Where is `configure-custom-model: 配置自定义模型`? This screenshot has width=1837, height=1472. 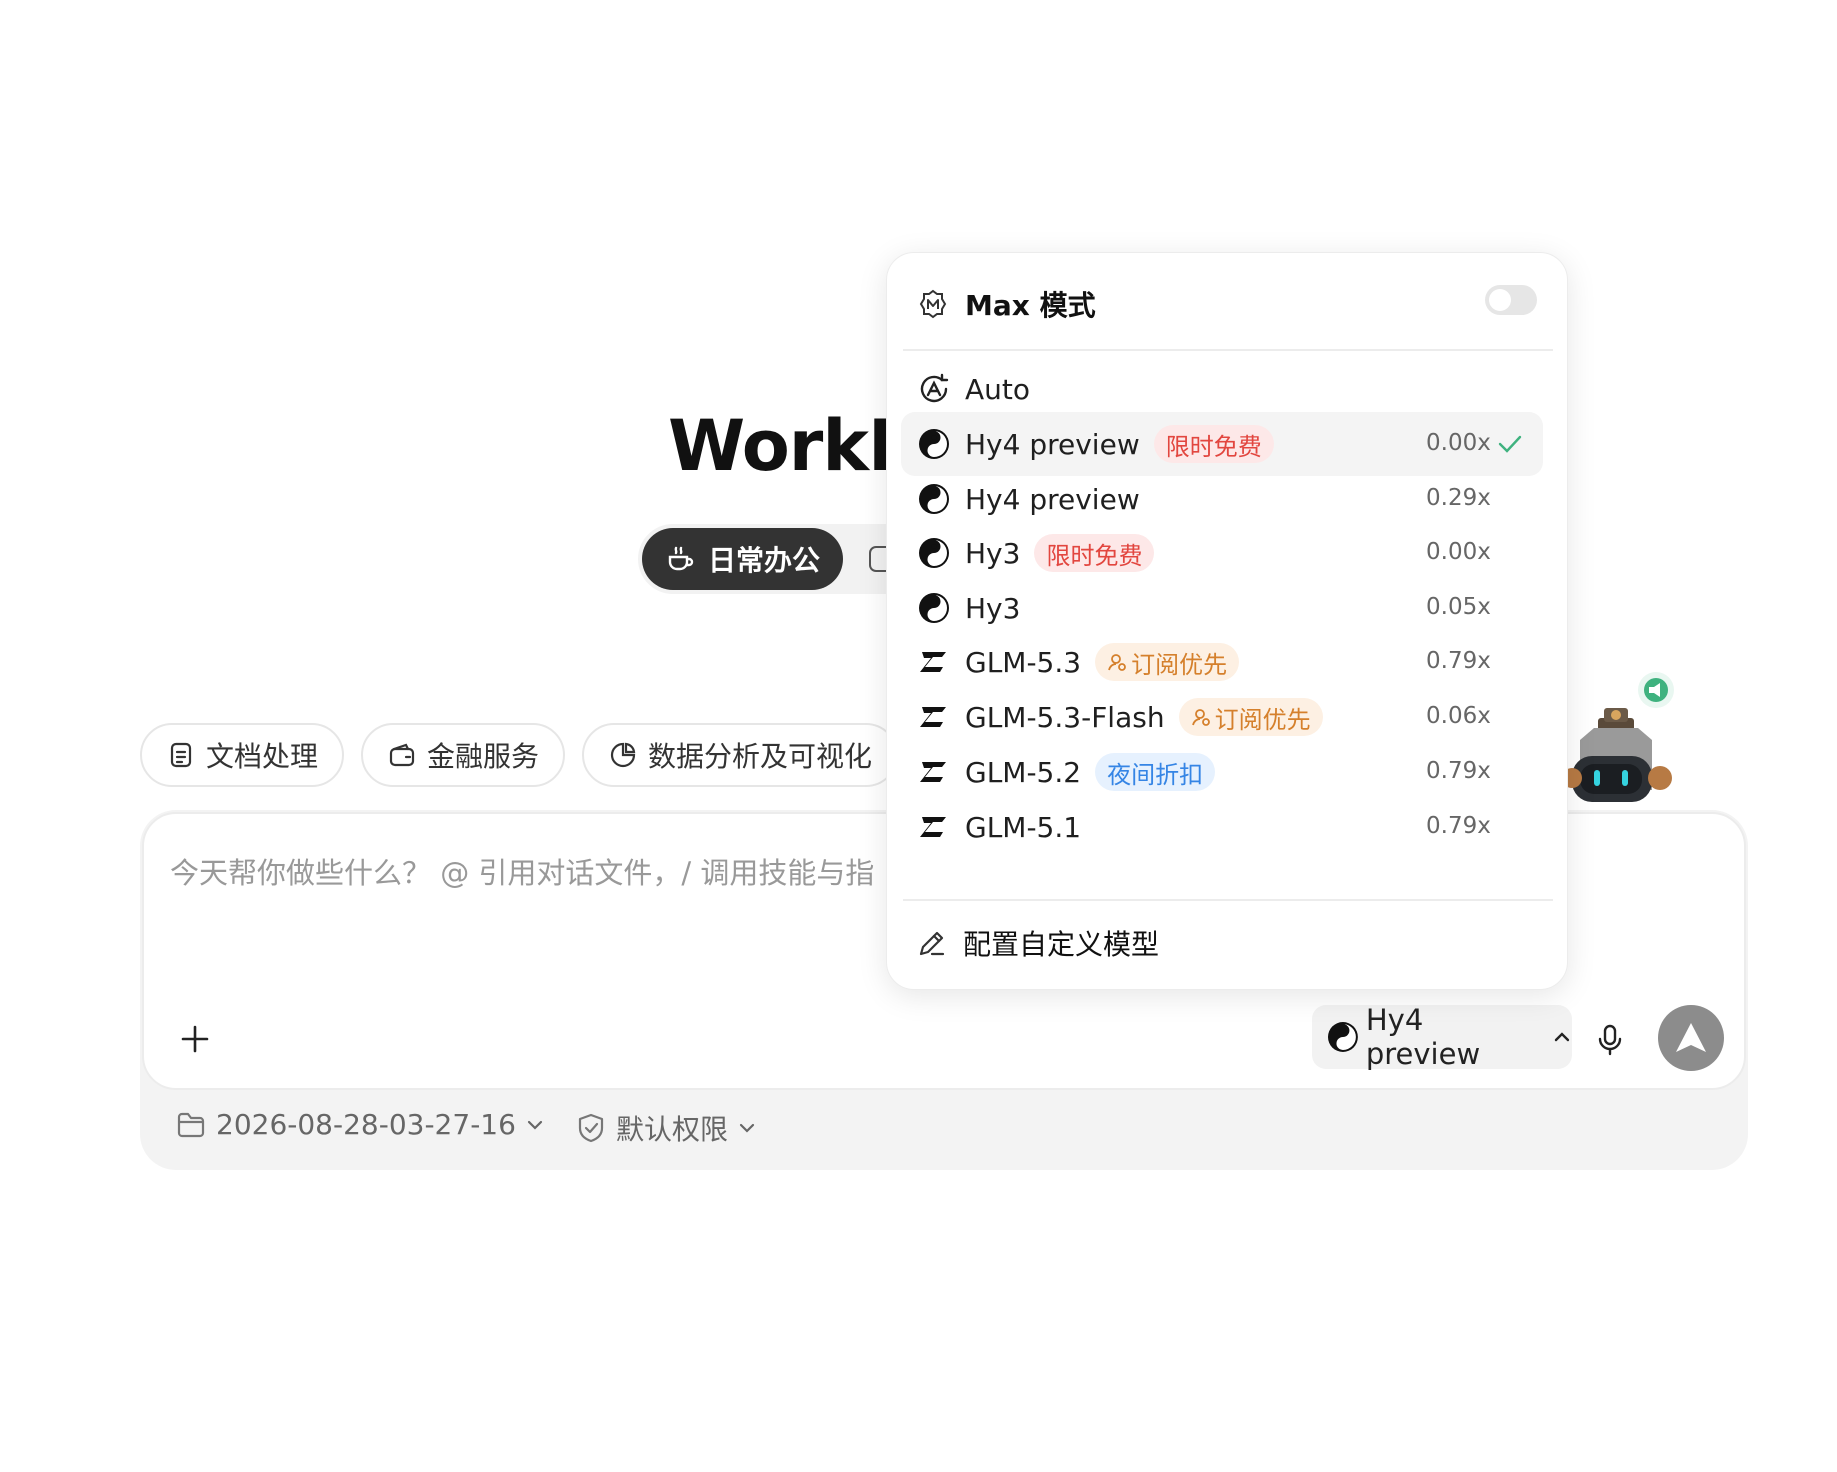
configure-custom-model: 配置自定义模型 is located at coordinates (1038, 943).